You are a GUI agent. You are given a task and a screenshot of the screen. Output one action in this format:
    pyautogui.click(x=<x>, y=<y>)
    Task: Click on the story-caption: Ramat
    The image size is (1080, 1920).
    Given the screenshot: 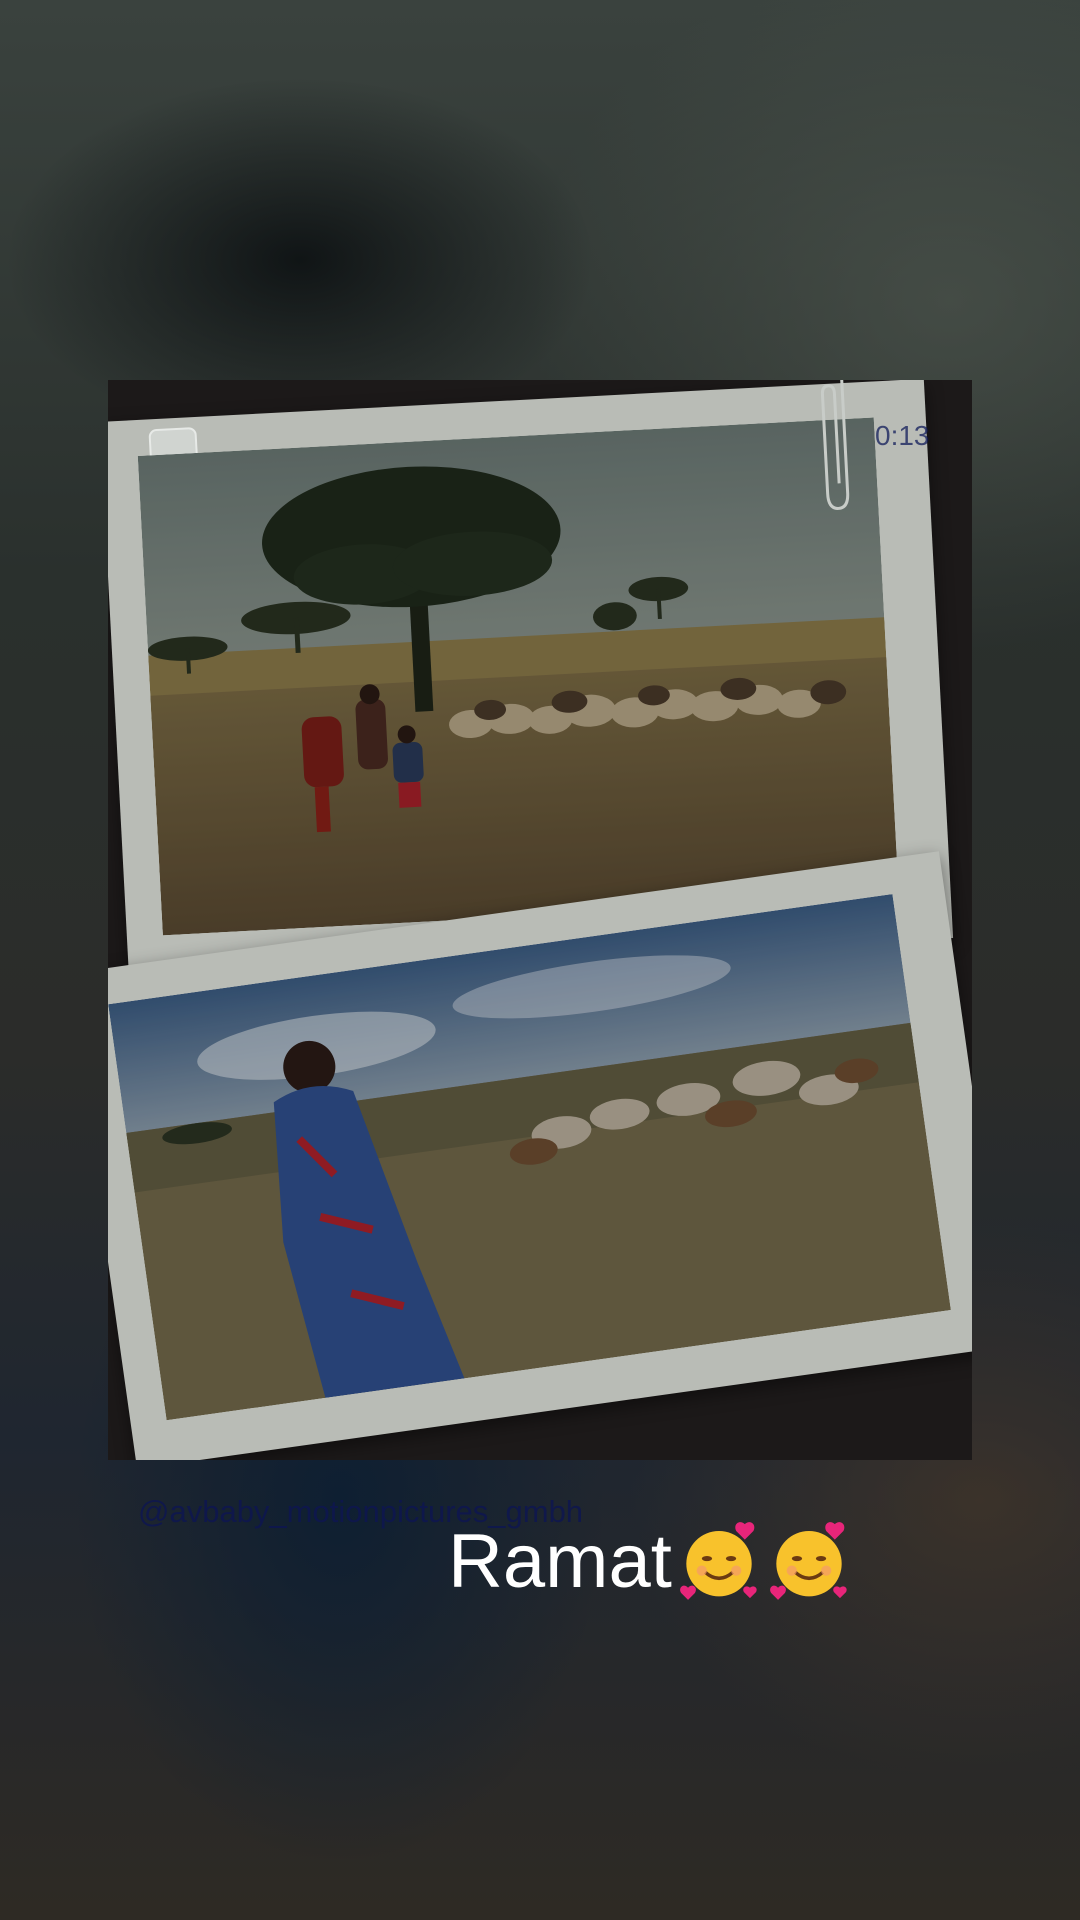 What is the action you would take?
    pyautogui.click(x=650, y=1561)
    